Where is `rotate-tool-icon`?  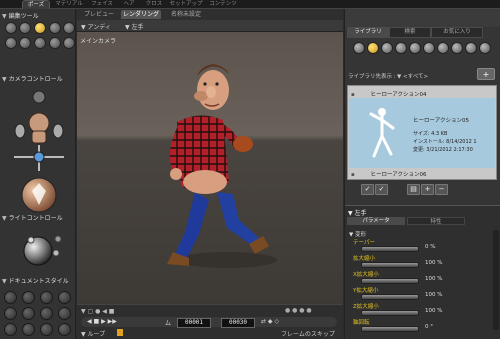 rotate-tool-icon is located at coordinates (55, 28).